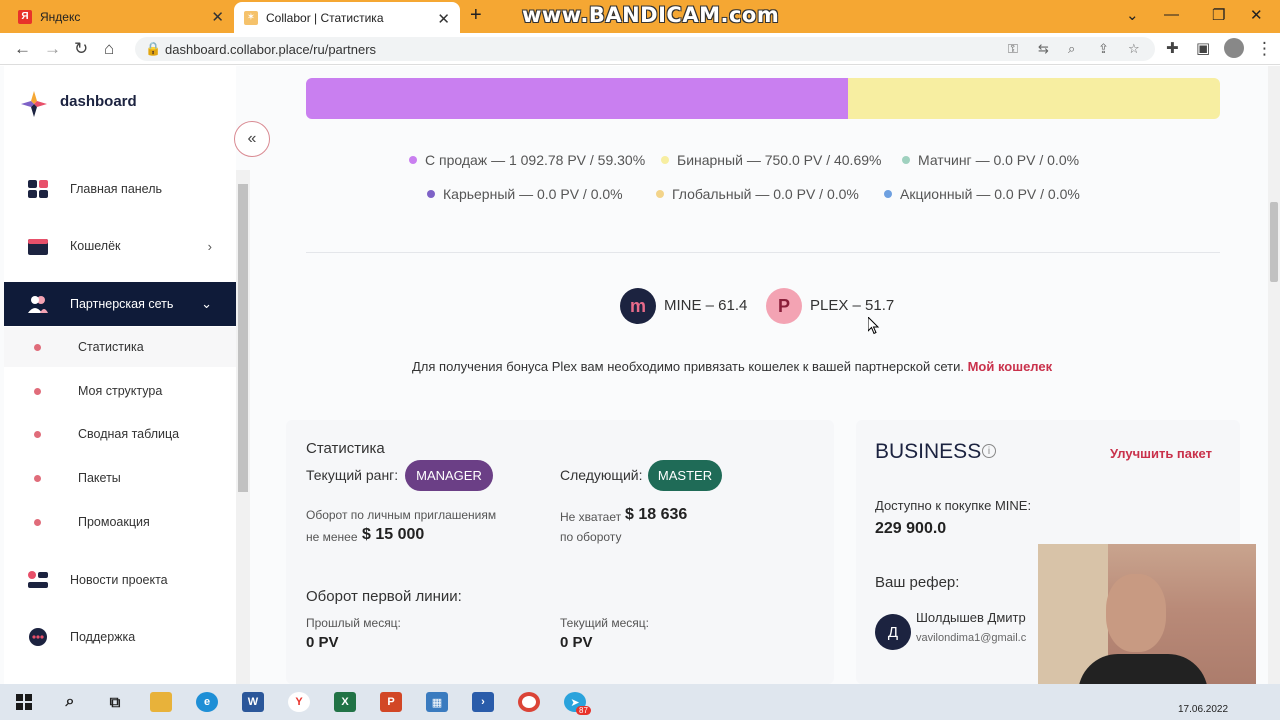 The image size is (1280, 720). What do you see at coordinates (253, 702) in the screenshot?
I see `word-icon: W` at bounding box center [253, 702].